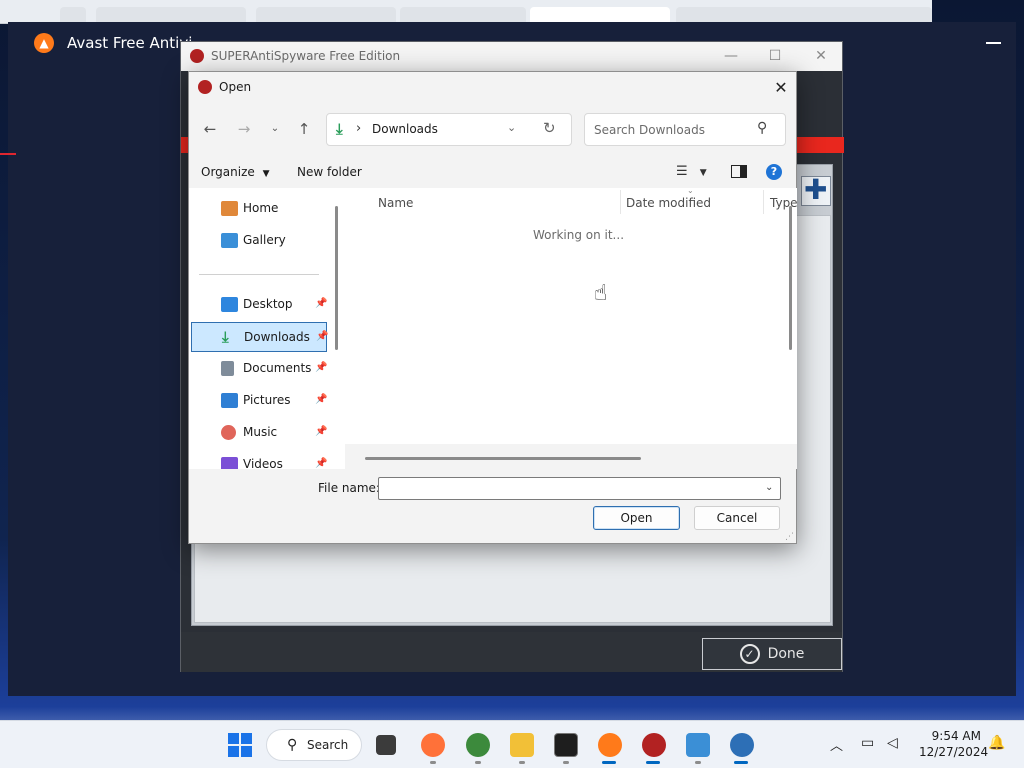  I want to click on file-list-vertical-scrollbar, so click(790, 278).